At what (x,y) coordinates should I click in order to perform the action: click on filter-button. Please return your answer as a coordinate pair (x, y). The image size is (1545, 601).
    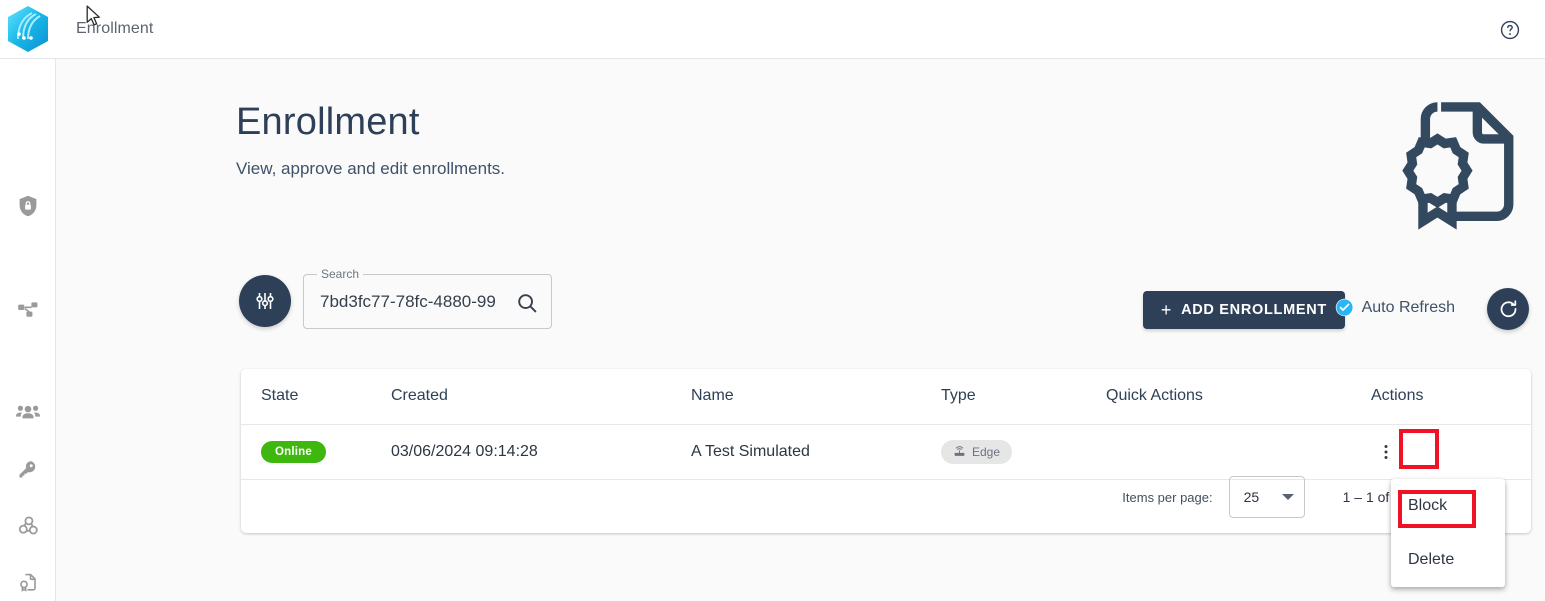
    Looking at the image, I should click on (265, 301).